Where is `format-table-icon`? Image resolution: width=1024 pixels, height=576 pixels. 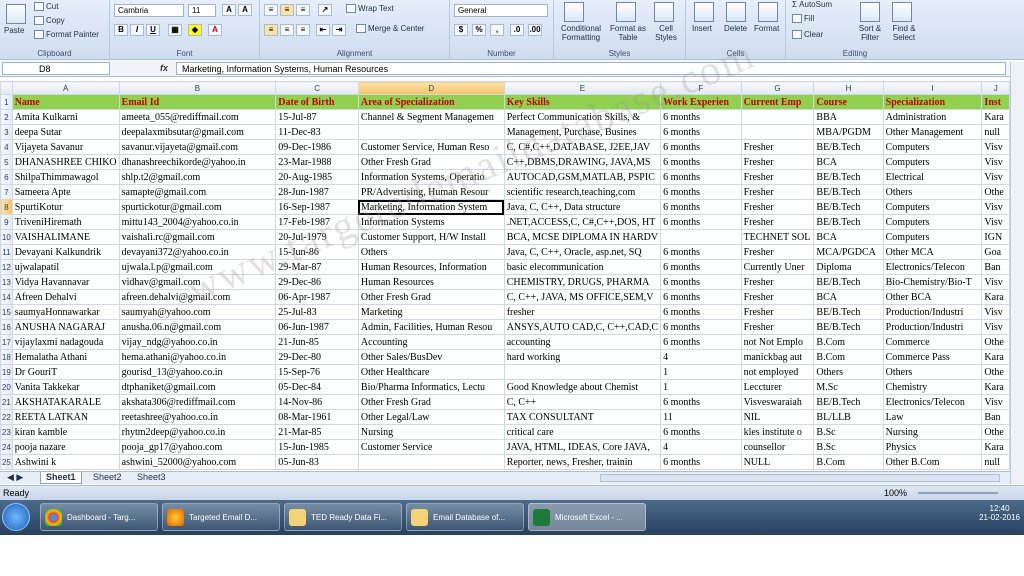
format-table-icon is located at coordinates (626, 12).